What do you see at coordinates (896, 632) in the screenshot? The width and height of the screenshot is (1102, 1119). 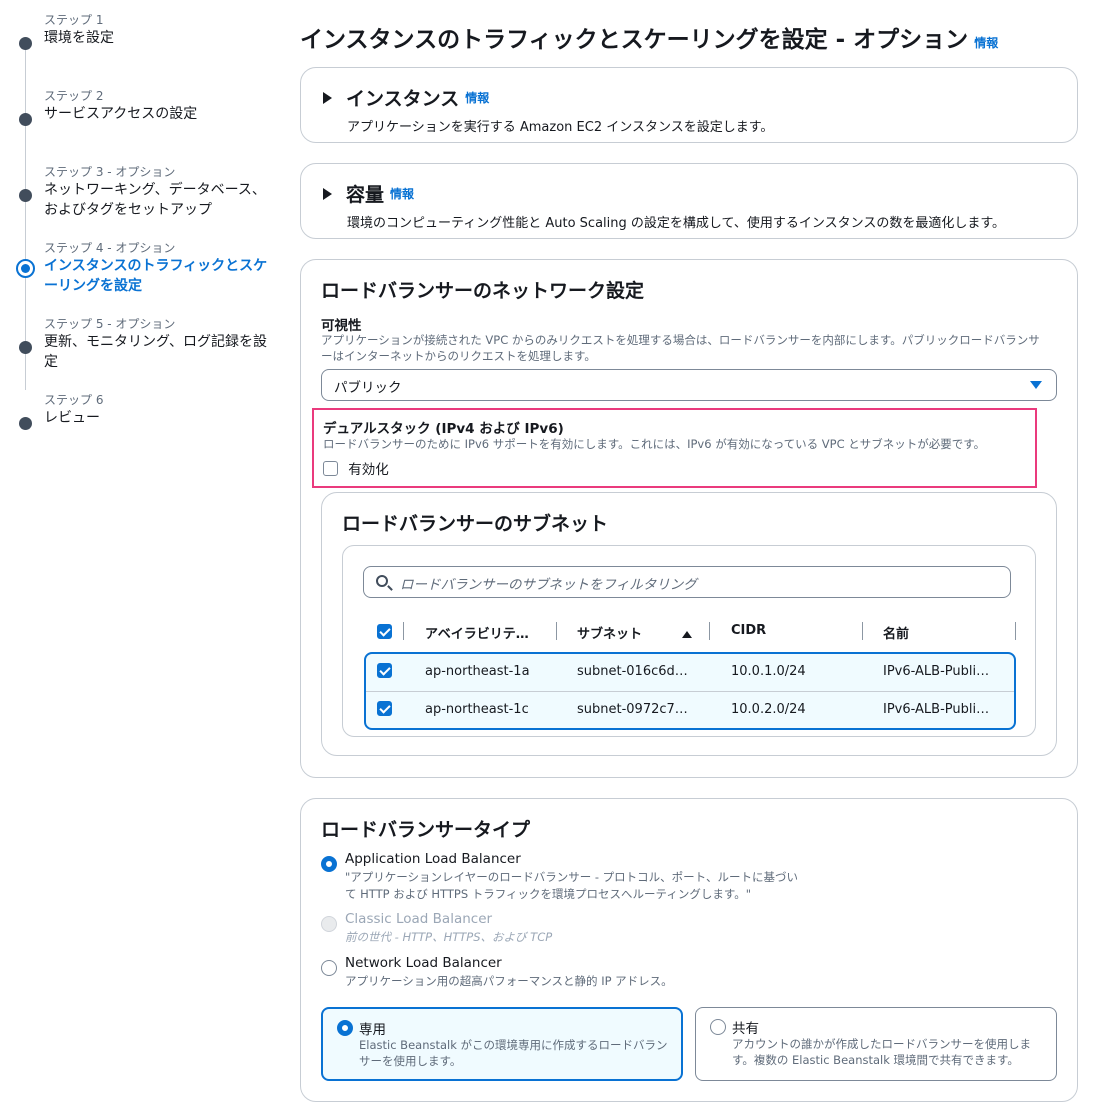 I see `column-header-name: 名前` at bounding box center [896, 632].